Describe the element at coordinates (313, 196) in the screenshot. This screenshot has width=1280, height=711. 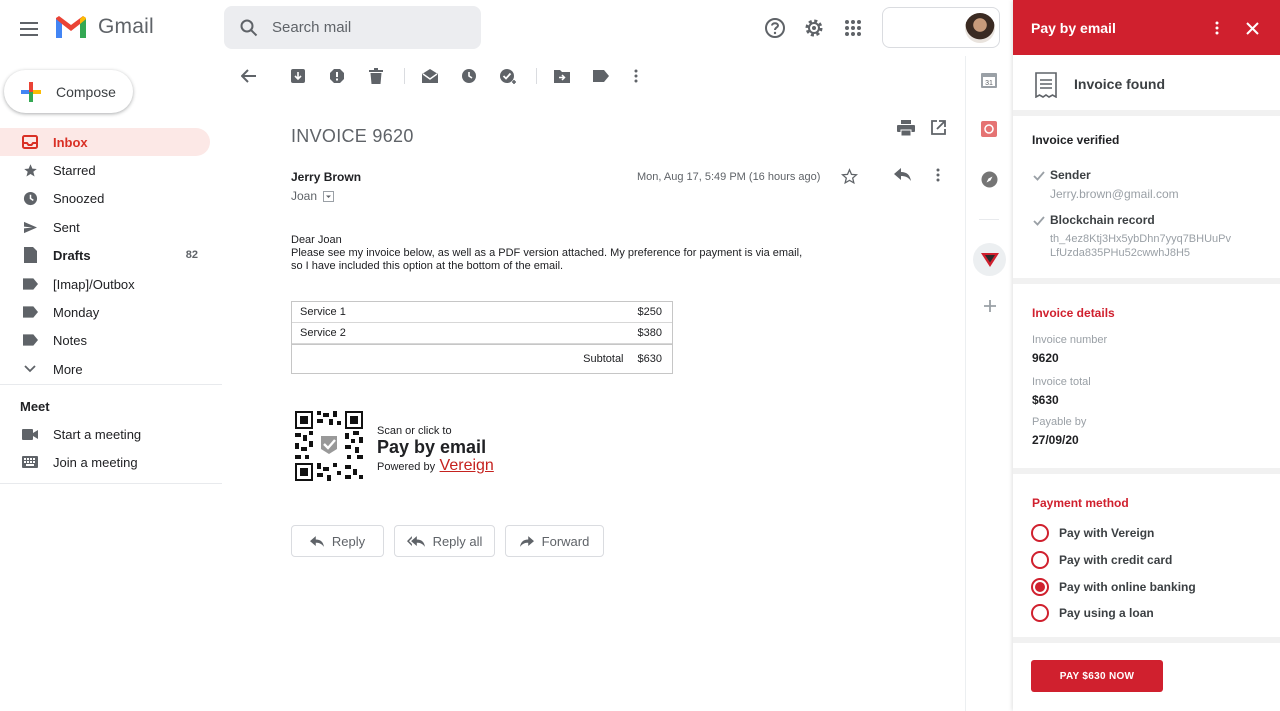
I see `recipient-line: Joan` at that location.